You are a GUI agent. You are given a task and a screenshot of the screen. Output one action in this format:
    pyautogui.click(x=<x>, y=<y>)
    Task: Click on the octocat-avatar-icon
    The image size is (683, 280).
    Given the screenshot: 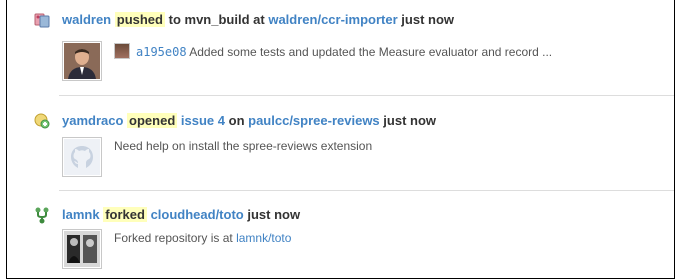 What is the action you would take?
    pyautogui.click(x=82, y=157)
    